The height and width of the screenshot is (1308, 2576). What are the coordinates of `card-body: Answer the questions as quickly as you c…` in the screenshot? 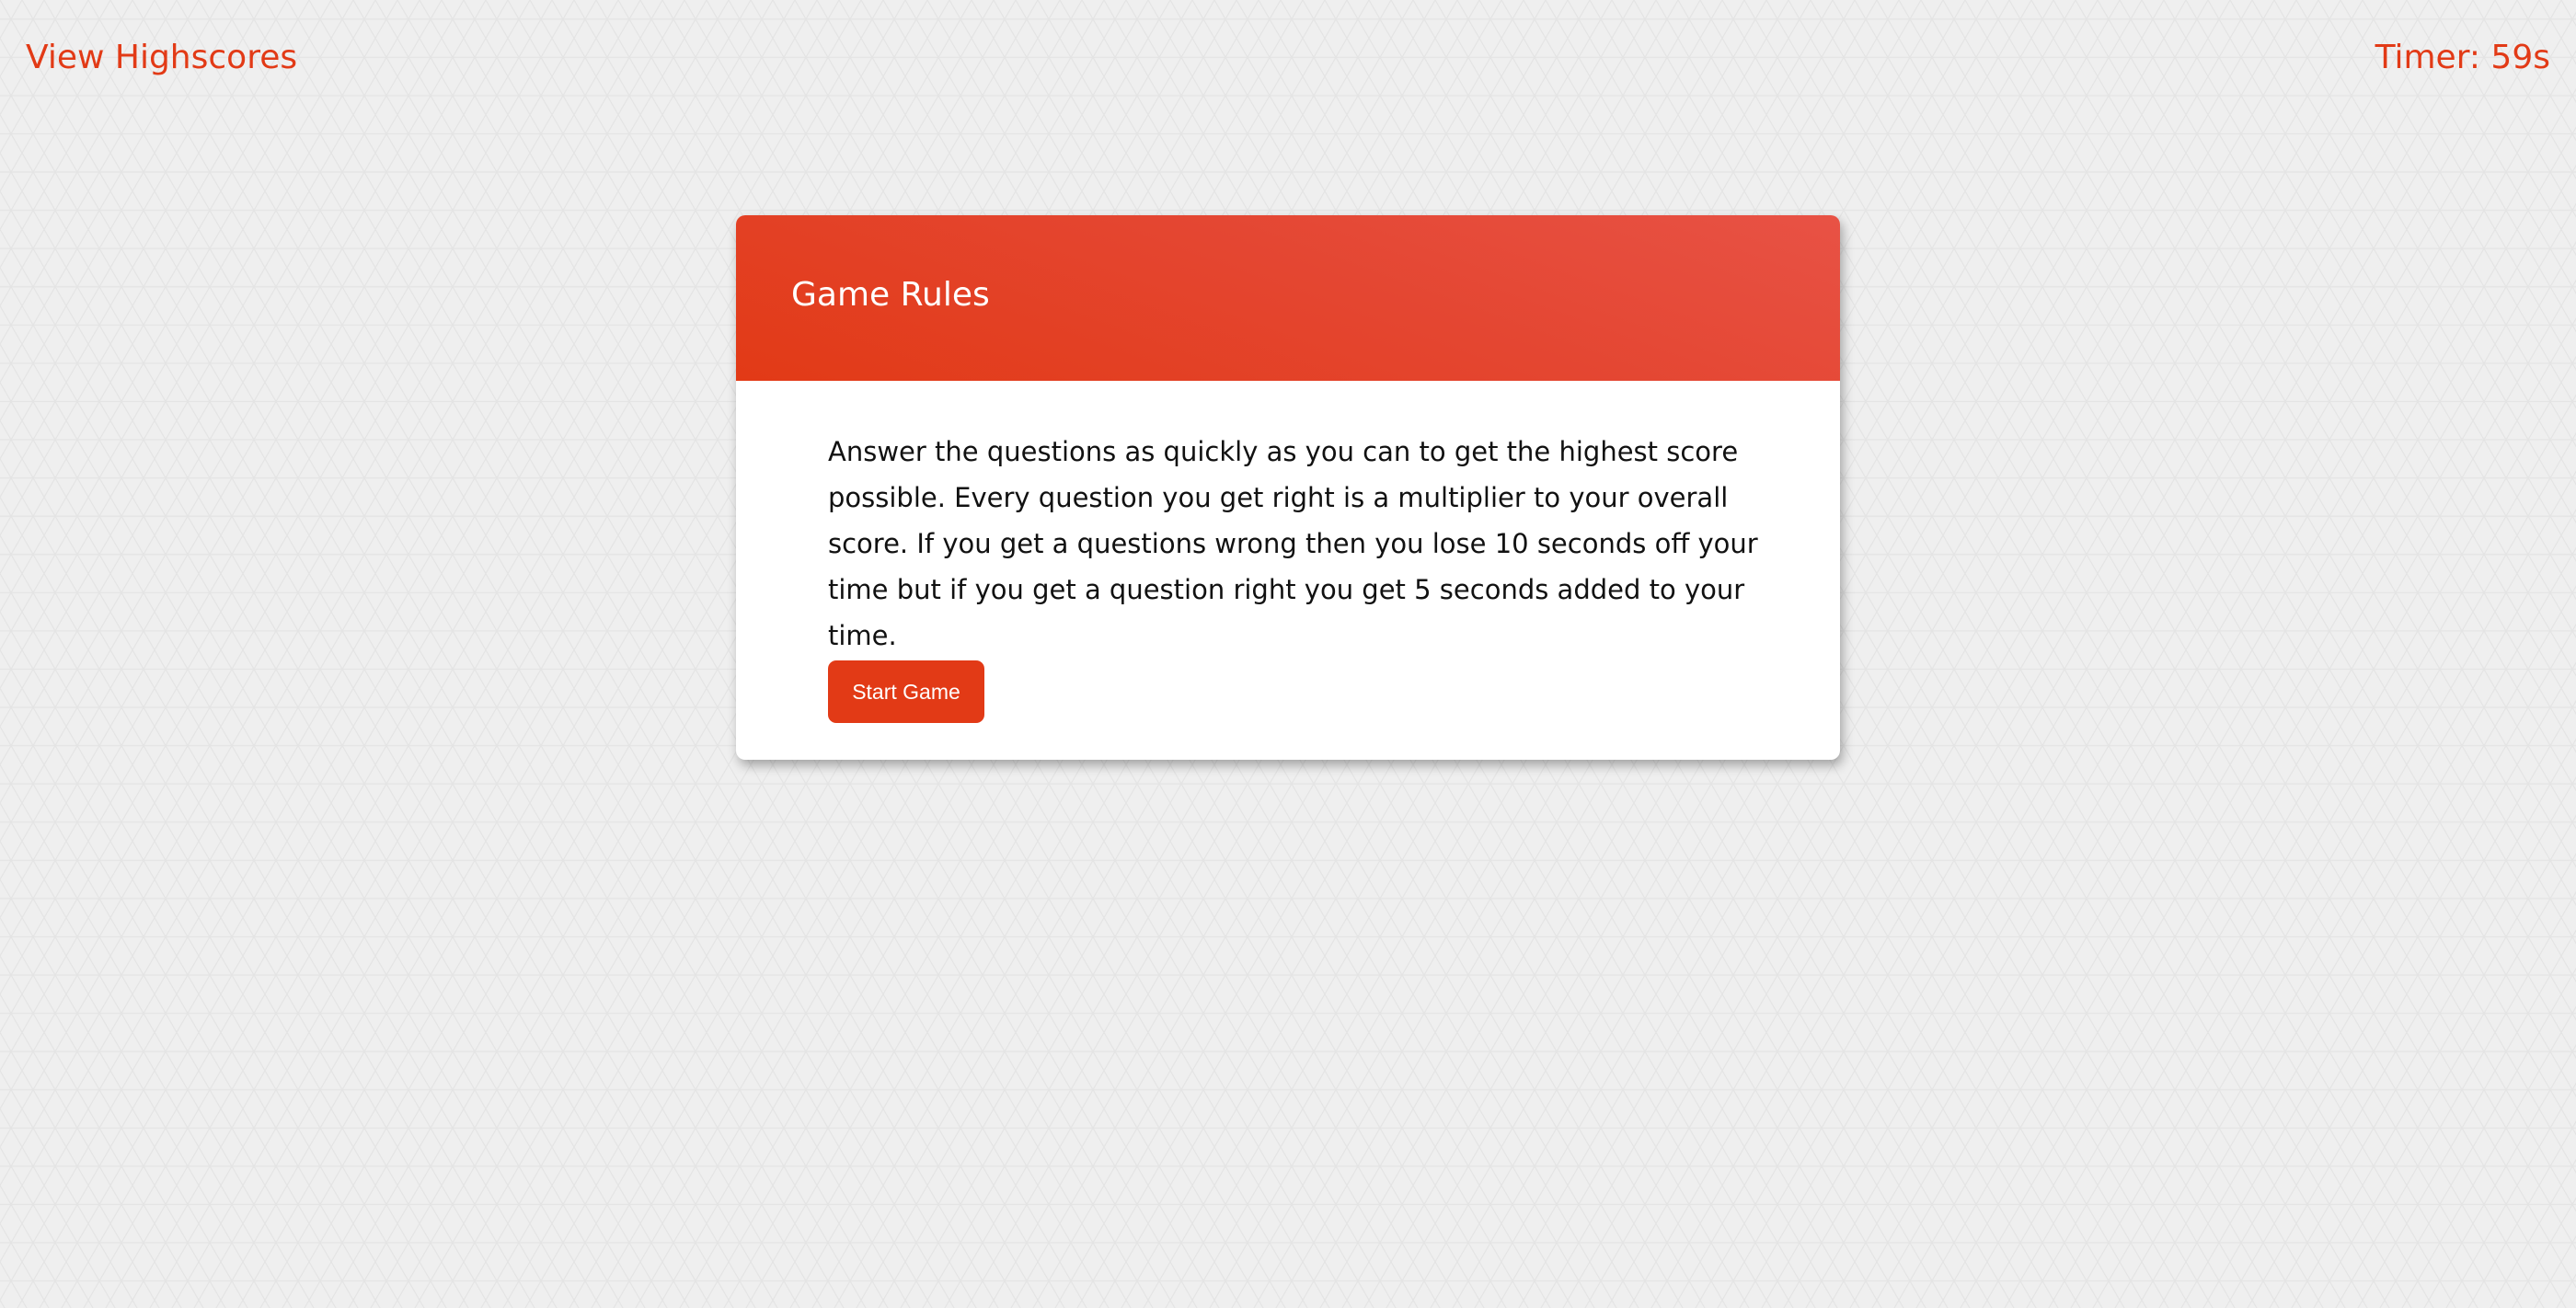 It's located at (1315, 544).